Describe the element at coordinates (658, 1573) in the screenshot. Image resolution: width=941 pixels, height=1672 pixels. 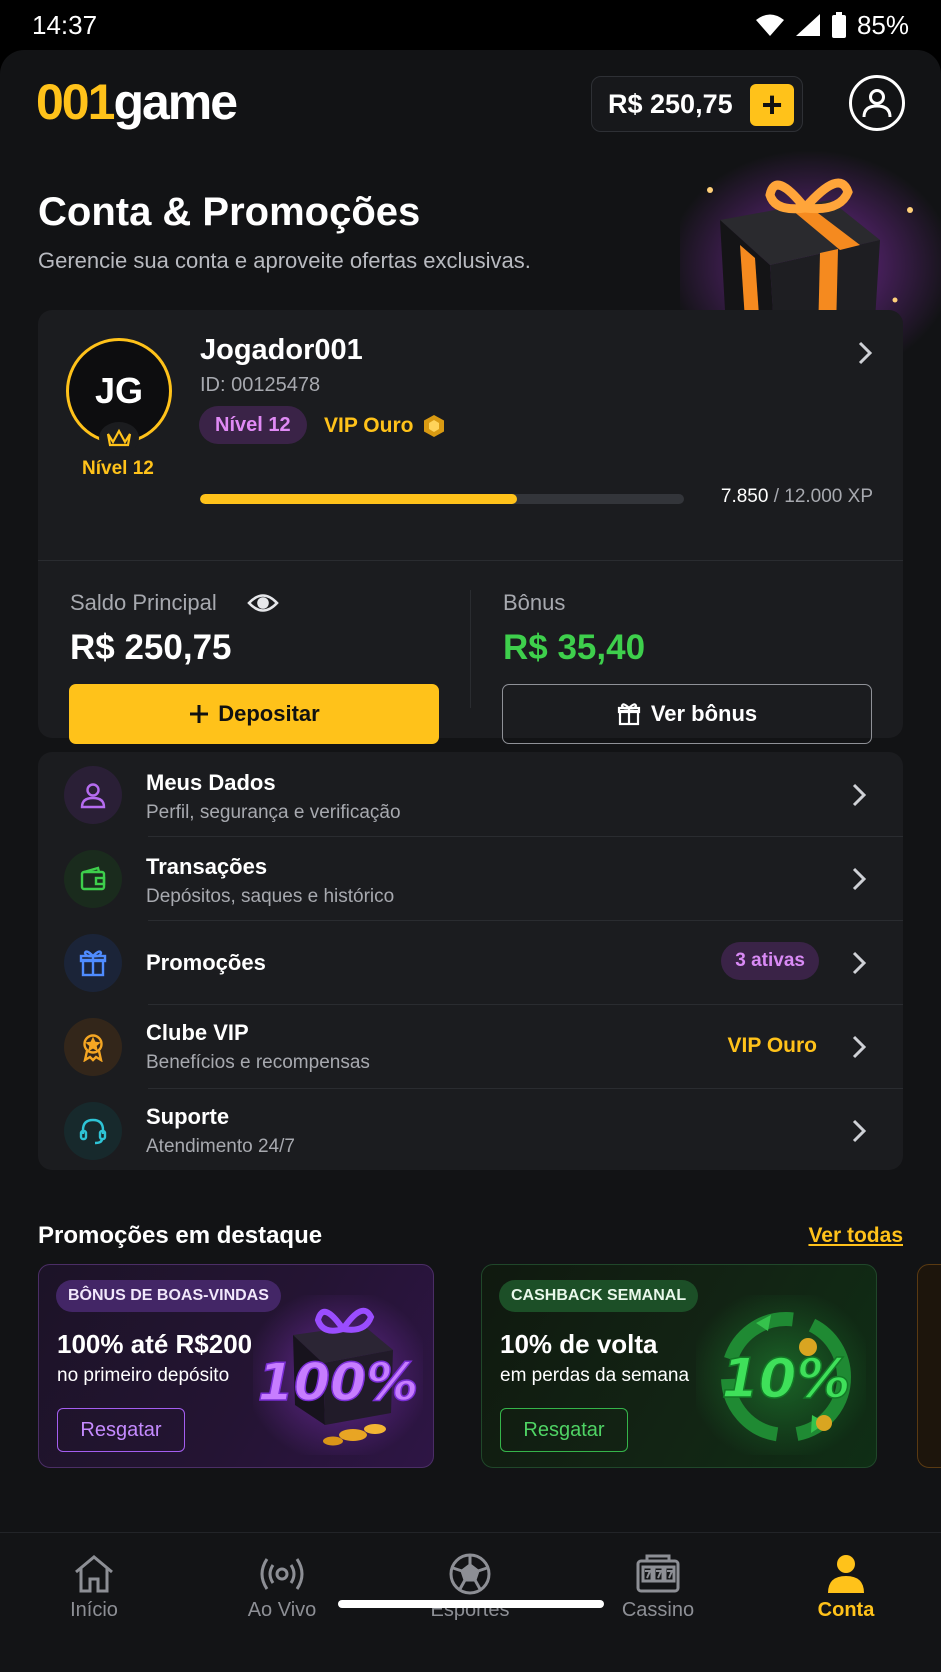
I see `slot-machine-icon` at that location.